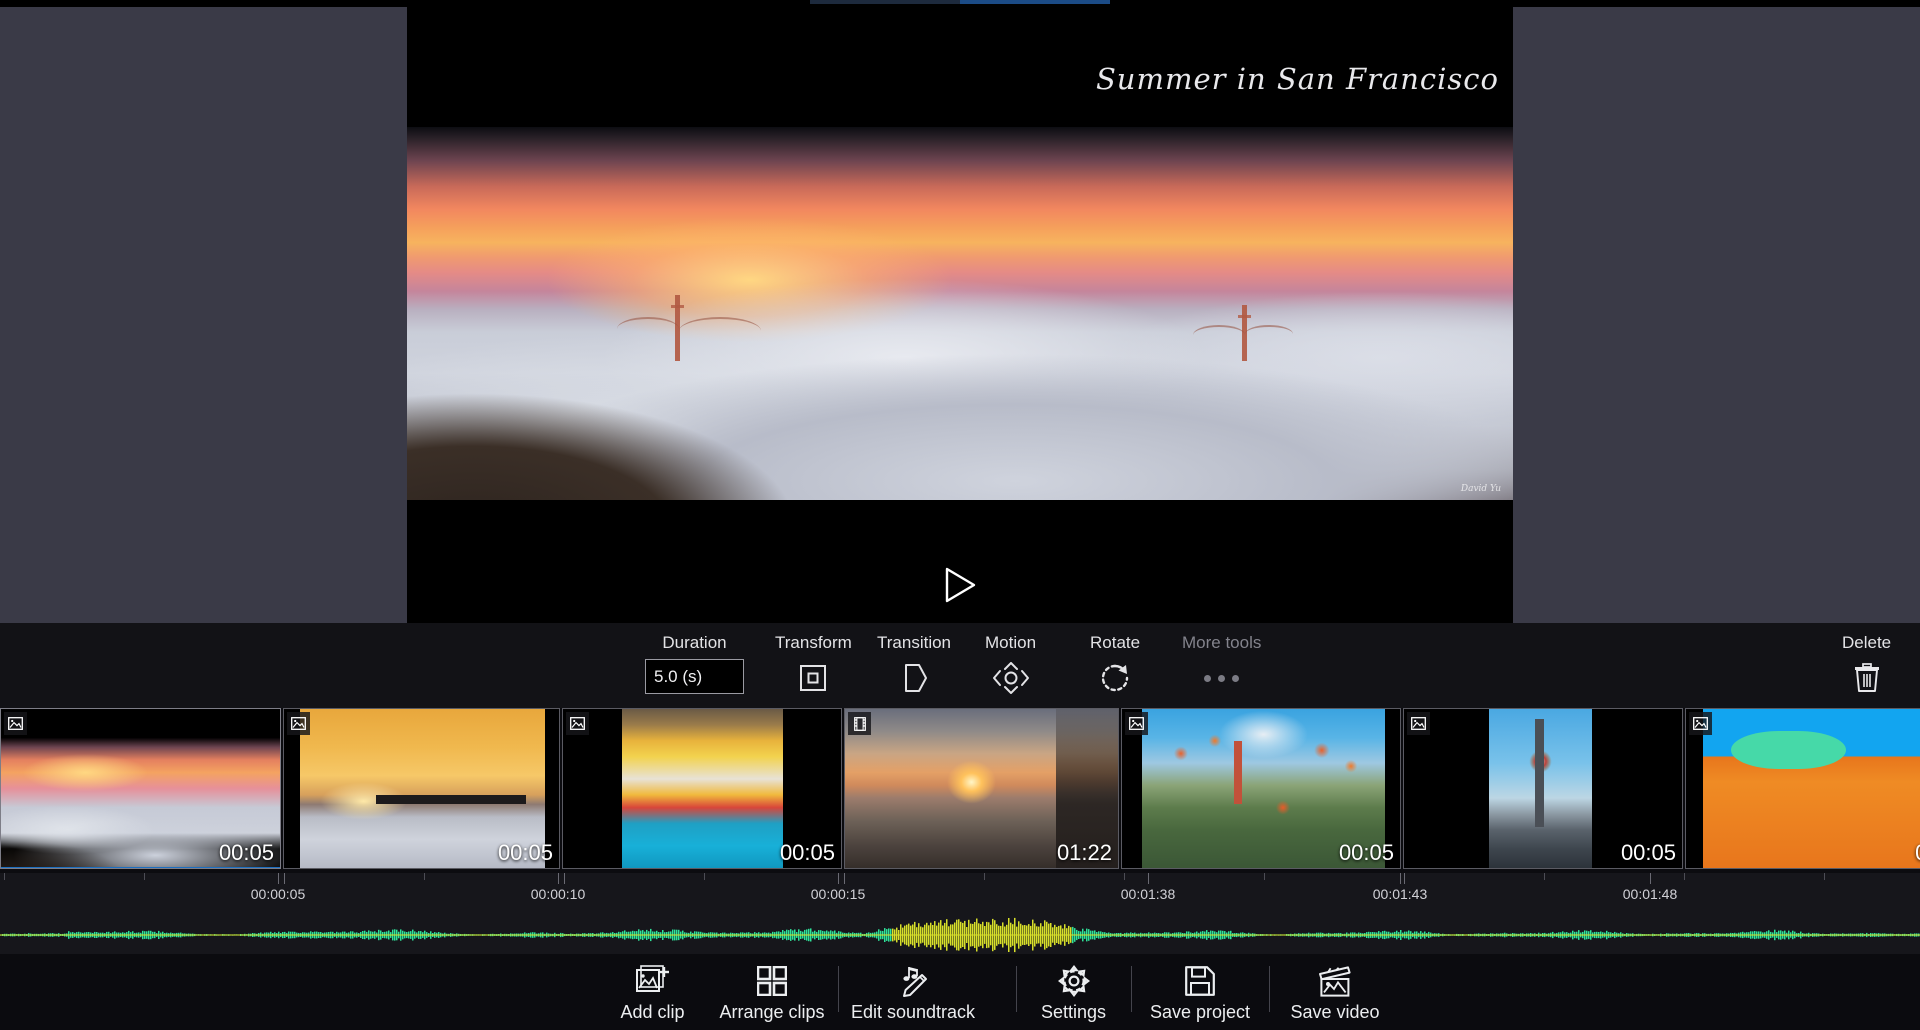  I want to click on edit-soundtrack-button: Edit soundtrack, so click(913, 992).